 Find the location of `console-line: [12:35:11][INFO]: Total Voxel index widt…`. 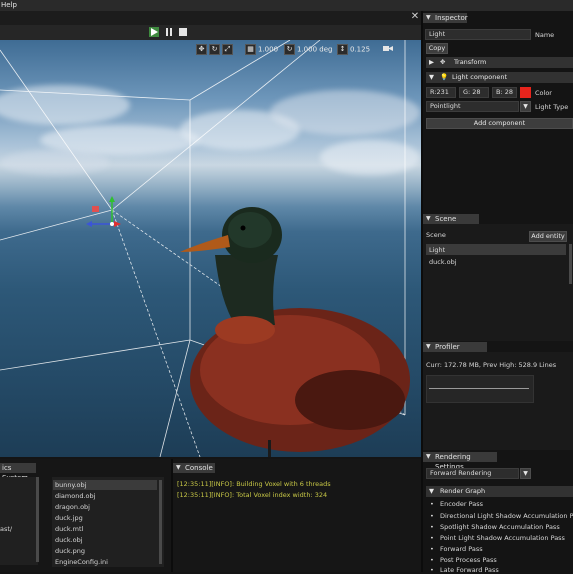

console-line: [12:35:11][INFO]: Total Voxel index widt… is located at coordinates (252, 495).